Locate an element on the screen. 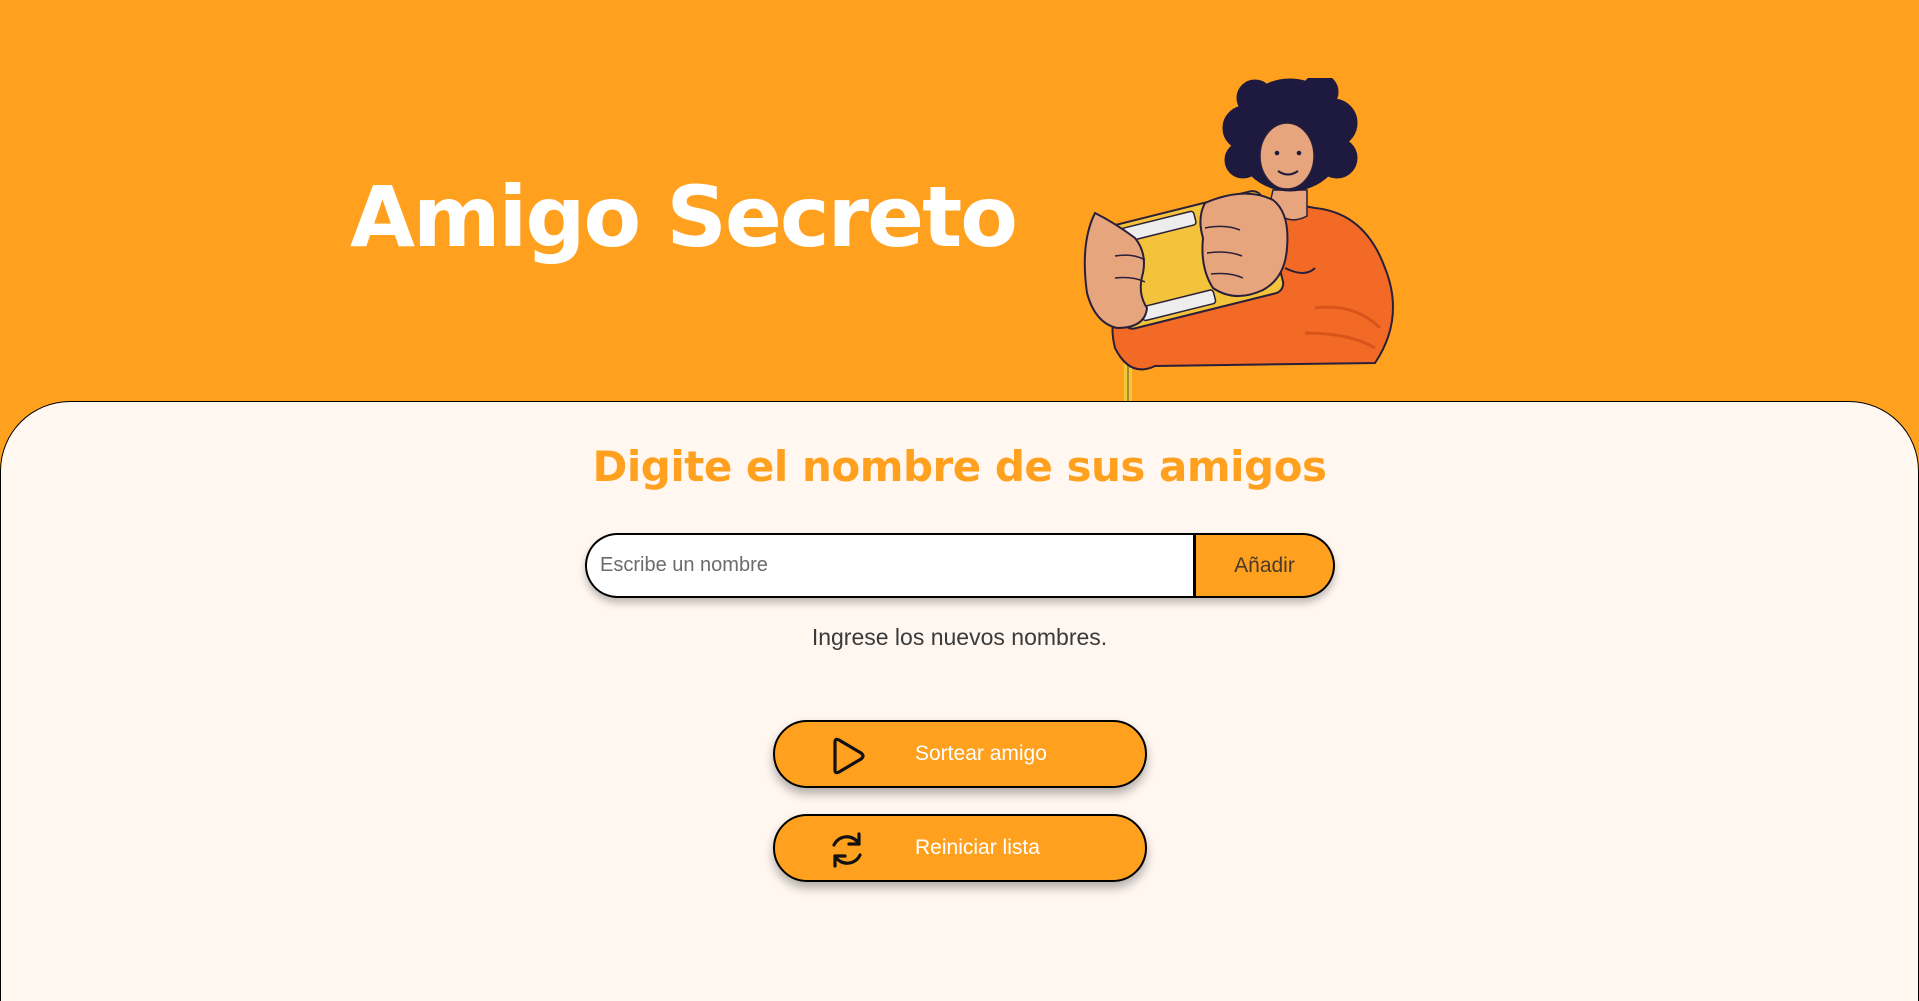 The height and width of the screenshot is (1001, 1919). draw-friend-button: Sortear amigo is located at coordinates (960, 754).